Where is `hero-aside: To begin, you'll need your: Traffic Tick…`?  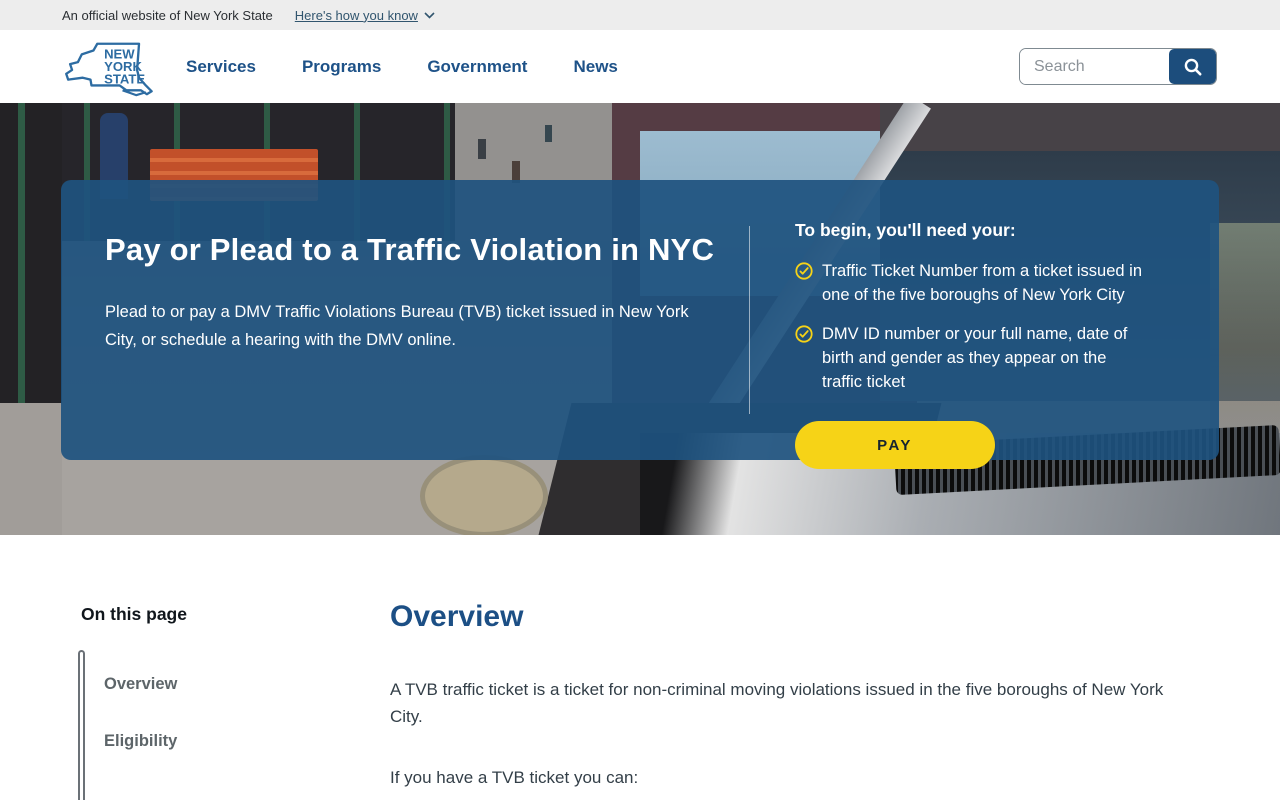
hero-aside: To begin, you'll need your: Traffic Tick… is located at coordinates (960, 324).